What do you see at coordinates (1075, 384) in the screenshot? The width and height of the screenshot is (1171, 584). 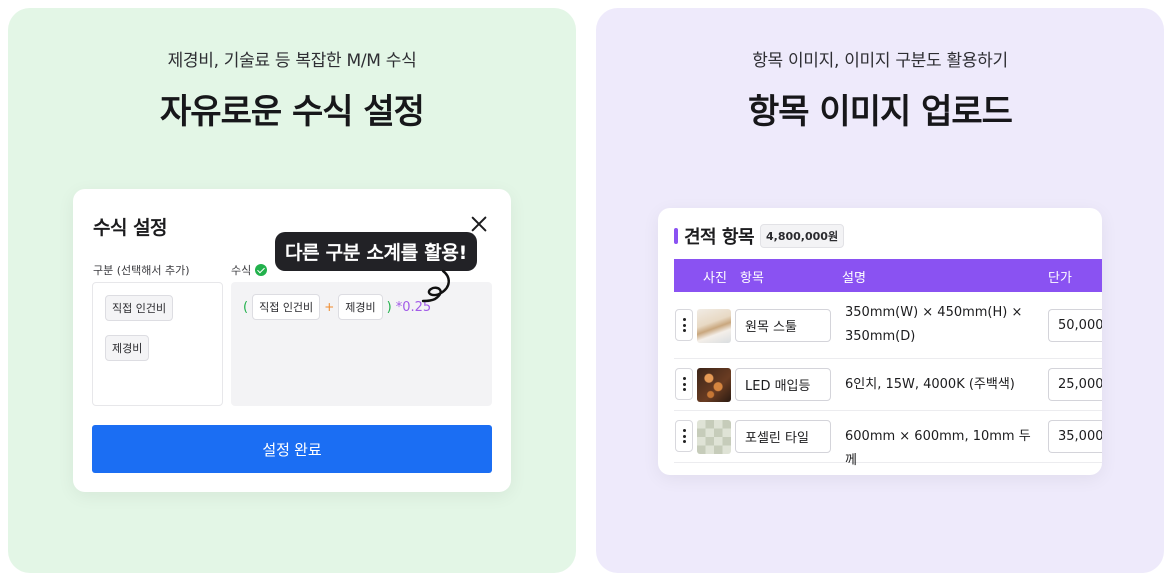 I see `unit-price-field: 25,000` at bounding box center [1075, 384].